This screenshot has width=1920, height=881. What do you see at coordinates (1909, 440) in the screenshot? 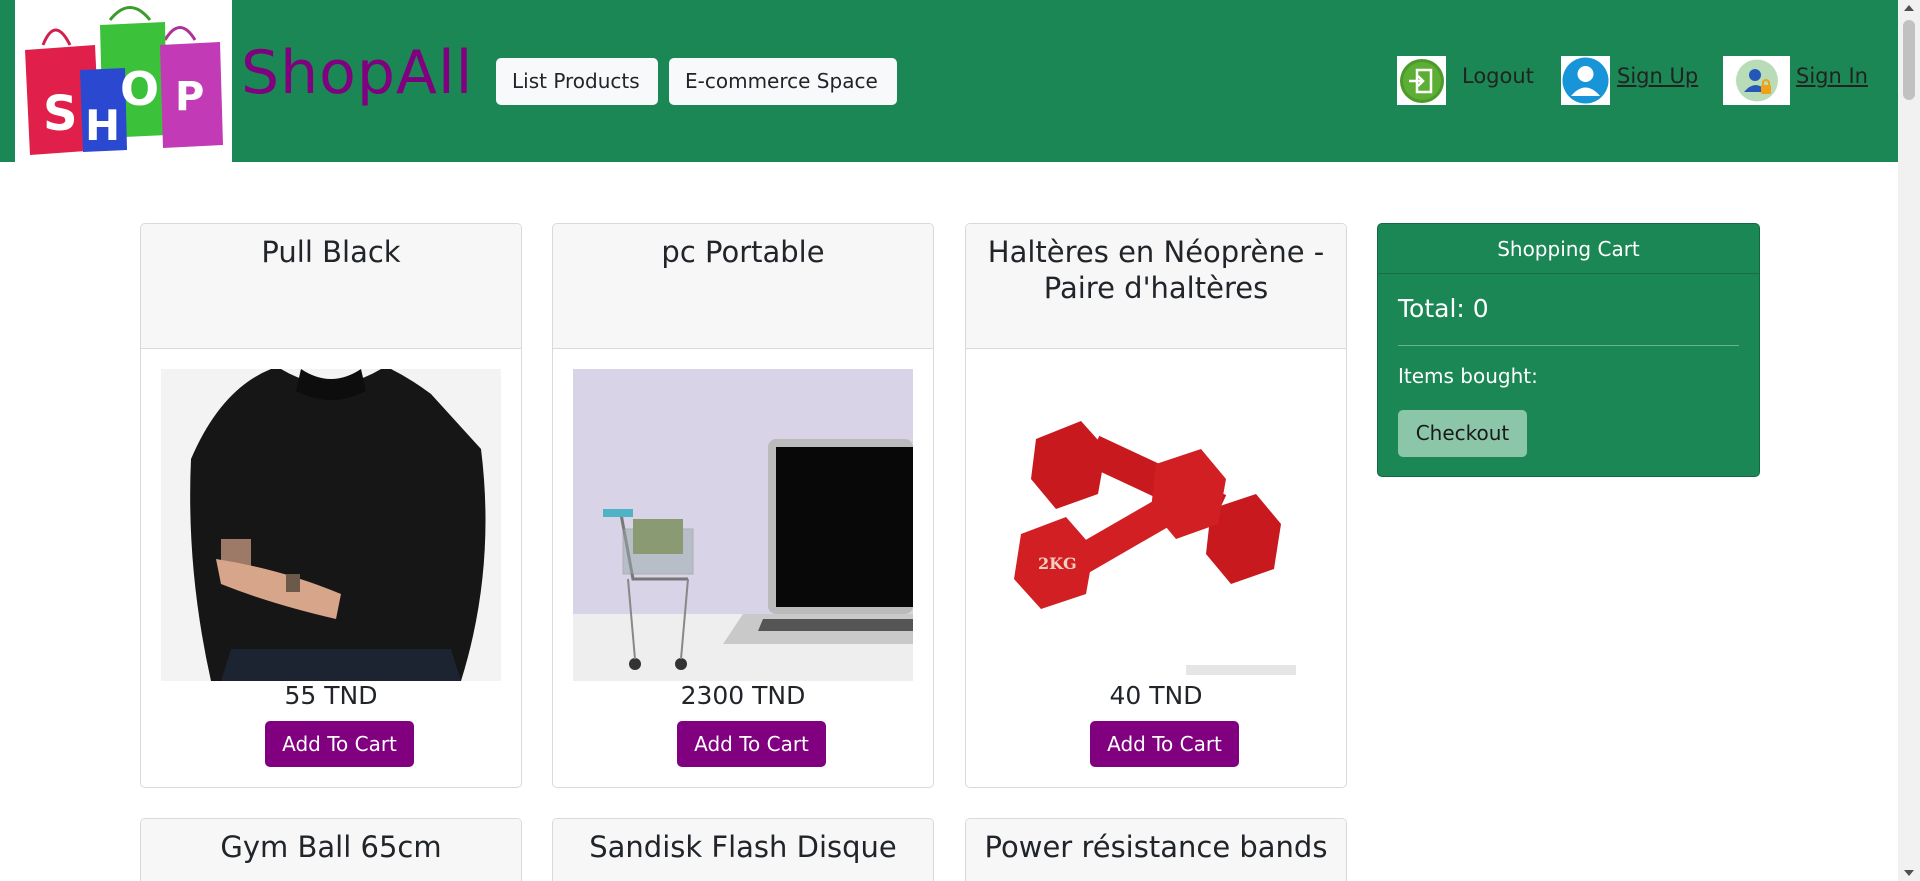
I see `page-scrollbar` at bounding box center [1909, 440].